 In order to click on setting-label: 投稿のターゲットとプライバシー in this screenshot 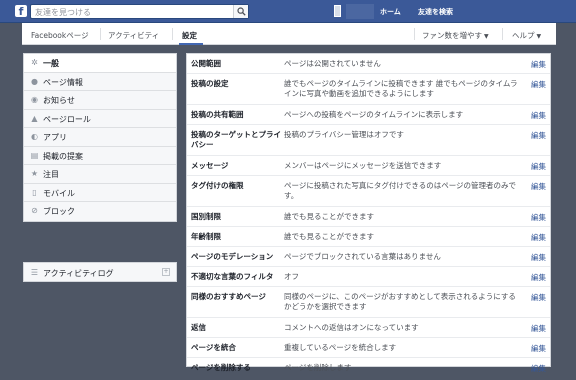, I will do `click(236, 139)`.